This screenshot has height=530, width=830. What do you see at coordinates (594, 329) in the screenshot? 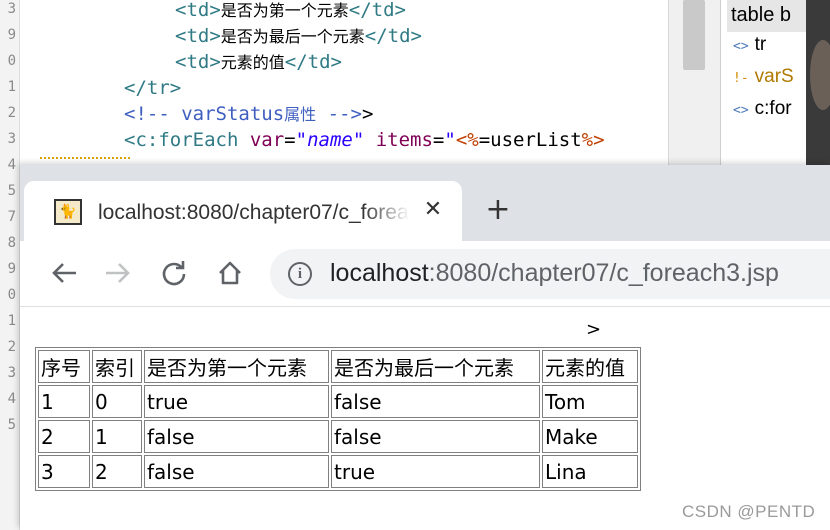
I see `stray-text: >` at bounding box center [594, 329].